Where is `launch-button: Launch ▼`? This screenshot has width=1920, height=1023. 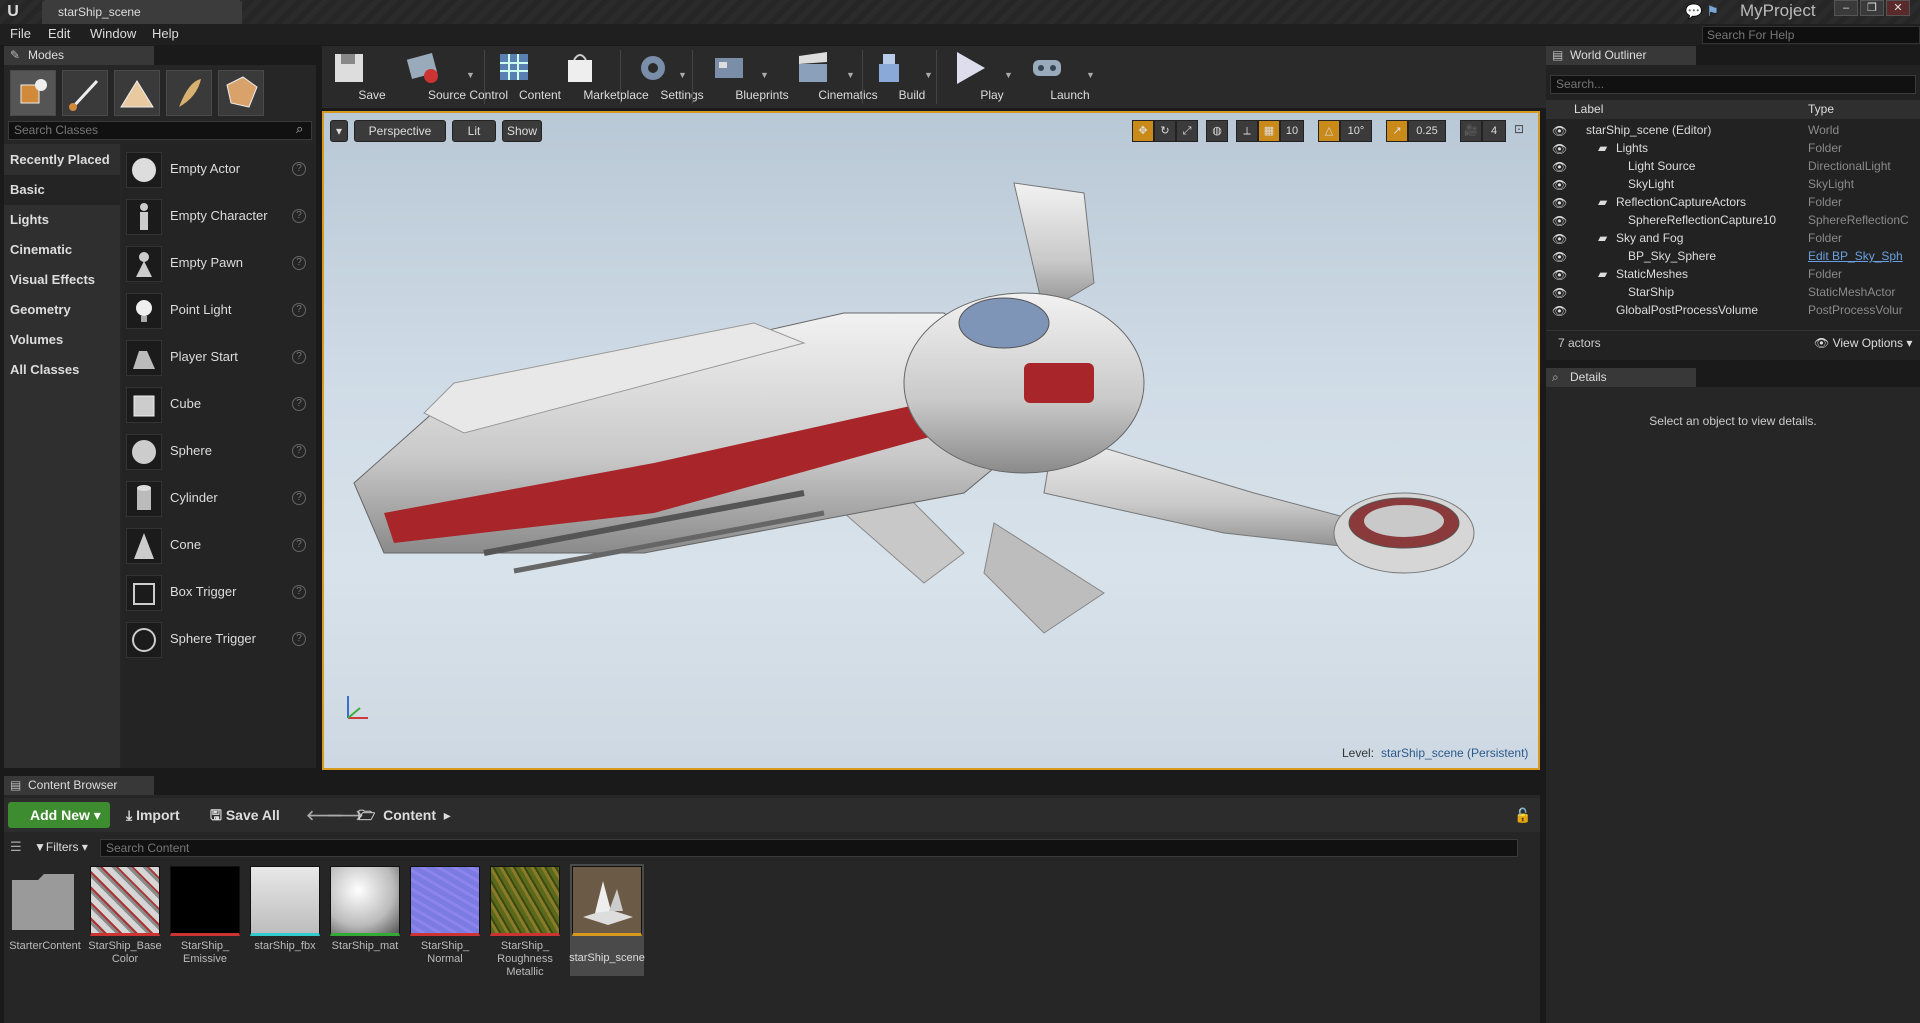
launch-button: Launch ▼ is located at coordinates (1059, 77).